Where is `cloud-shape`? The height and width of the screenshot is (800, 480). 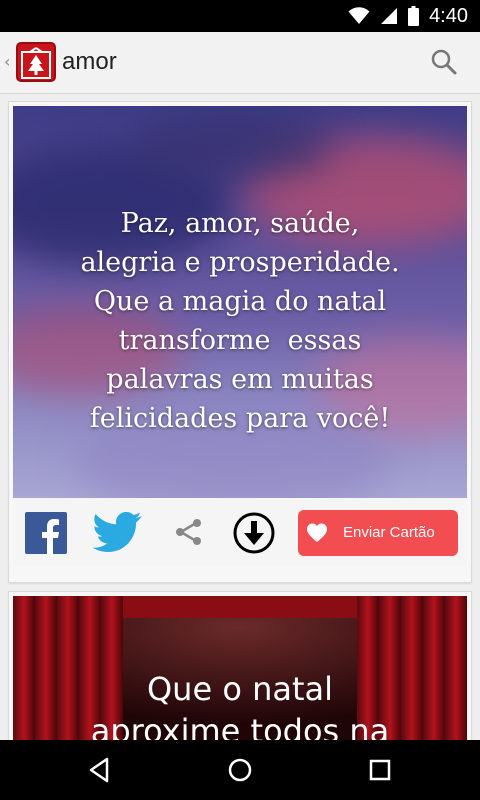 cloud-shape is located at coordinates (233, 146).